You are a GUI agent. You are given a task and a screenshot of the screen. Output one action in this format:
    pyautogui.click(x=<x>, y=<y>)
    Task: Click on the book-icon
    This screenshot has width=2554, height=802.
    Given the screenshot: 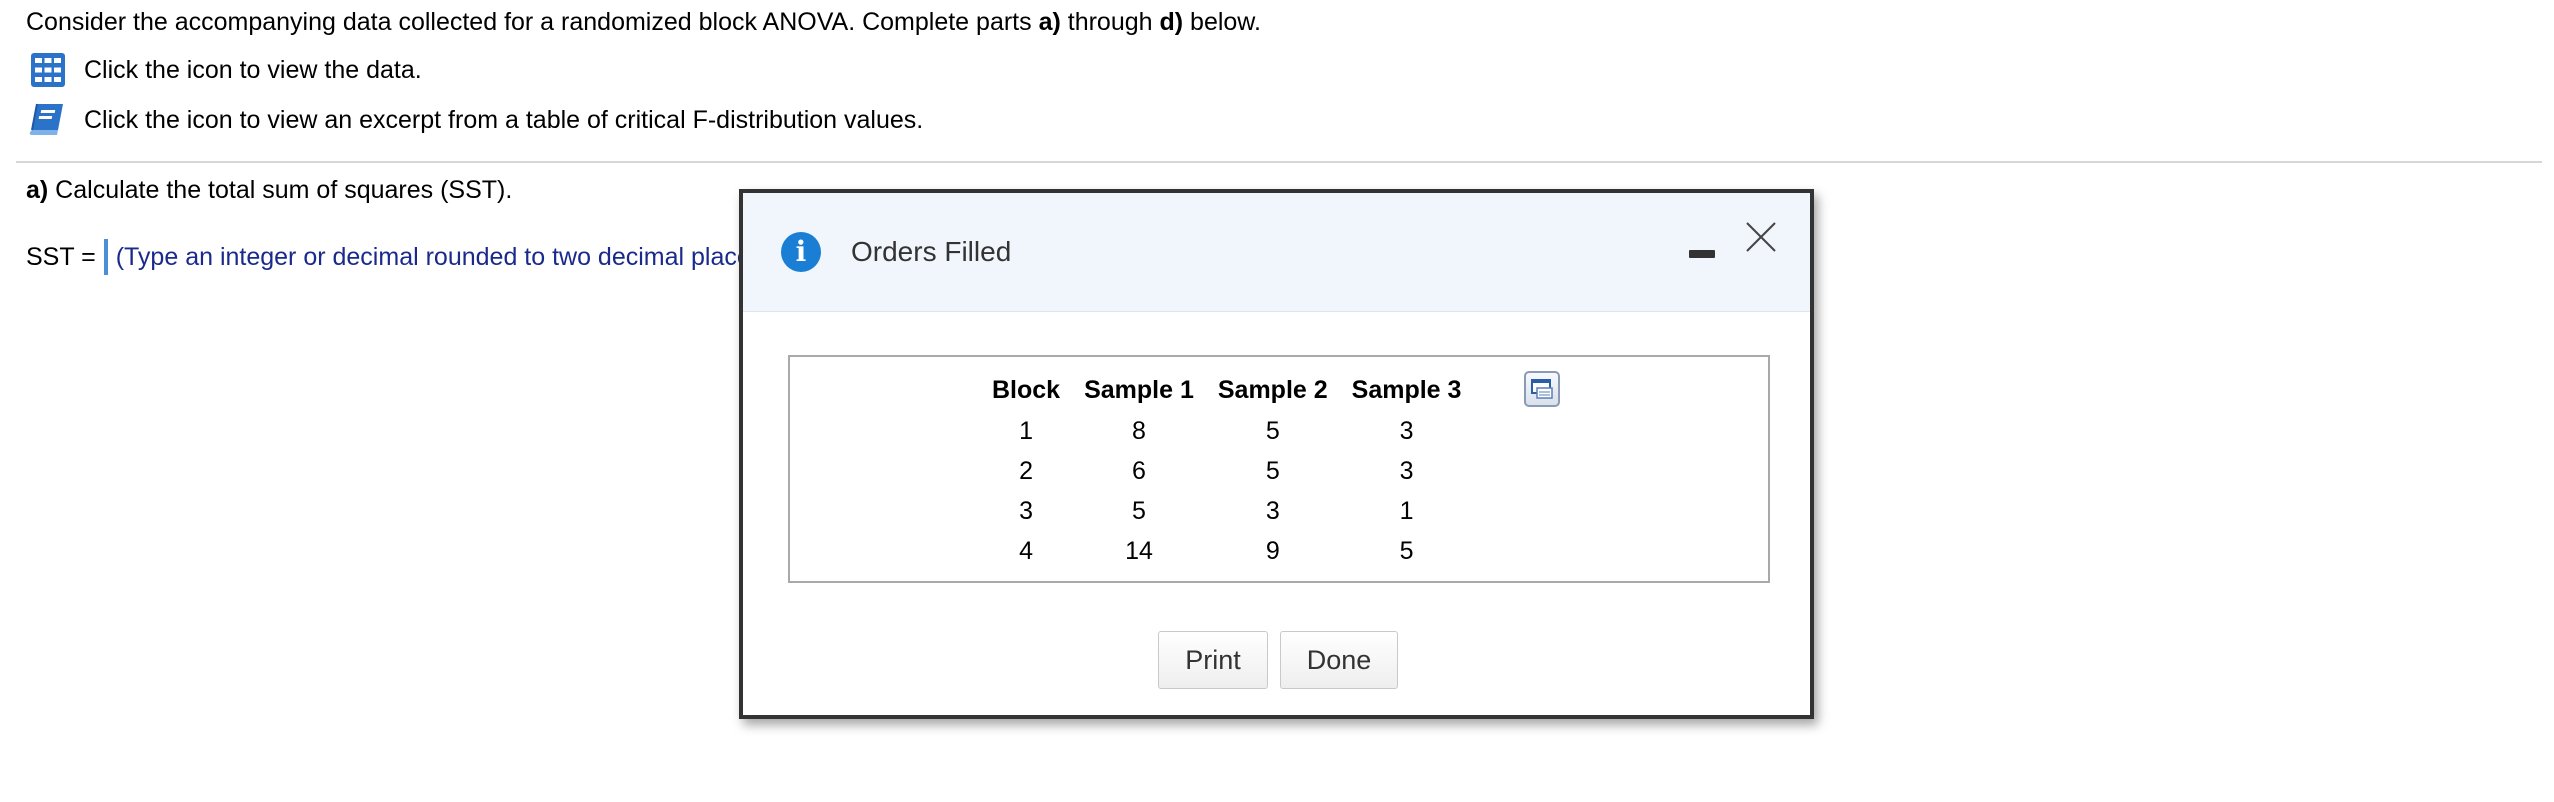 What is the action you would take?
    pyautogui.click(x=48, y=120)
    